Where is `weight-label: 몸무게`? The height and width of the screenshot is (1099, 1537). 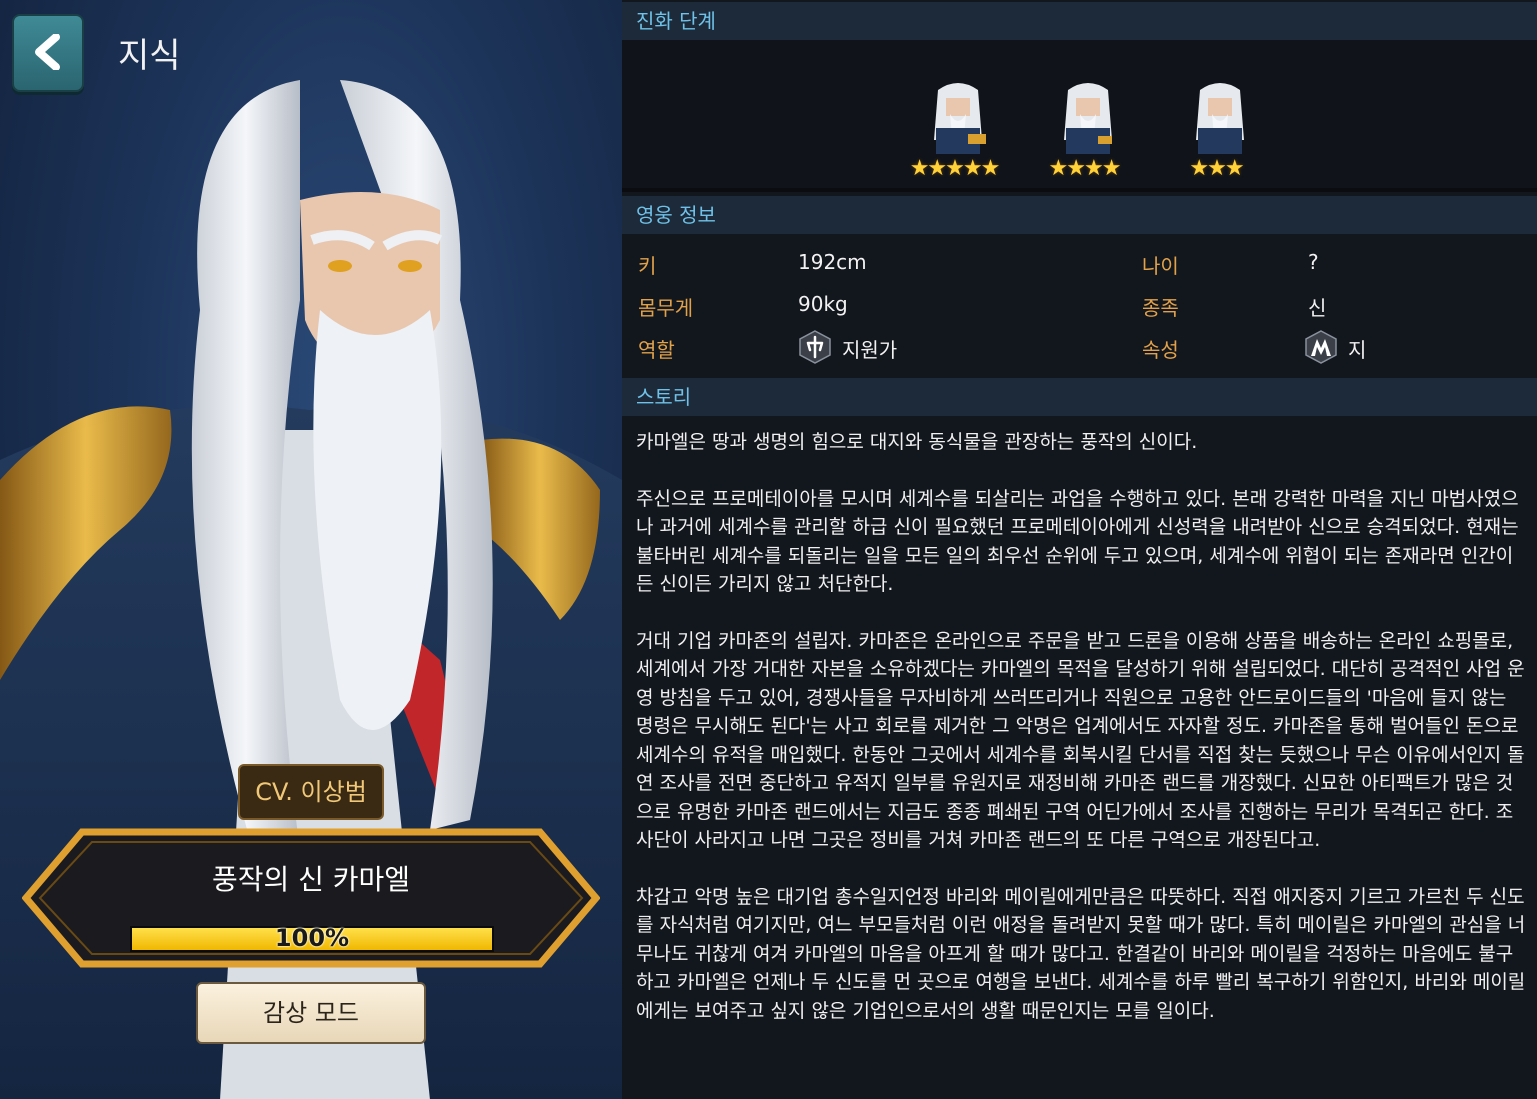 weight-label: 몸무게 is located at coordinates (666, 308).